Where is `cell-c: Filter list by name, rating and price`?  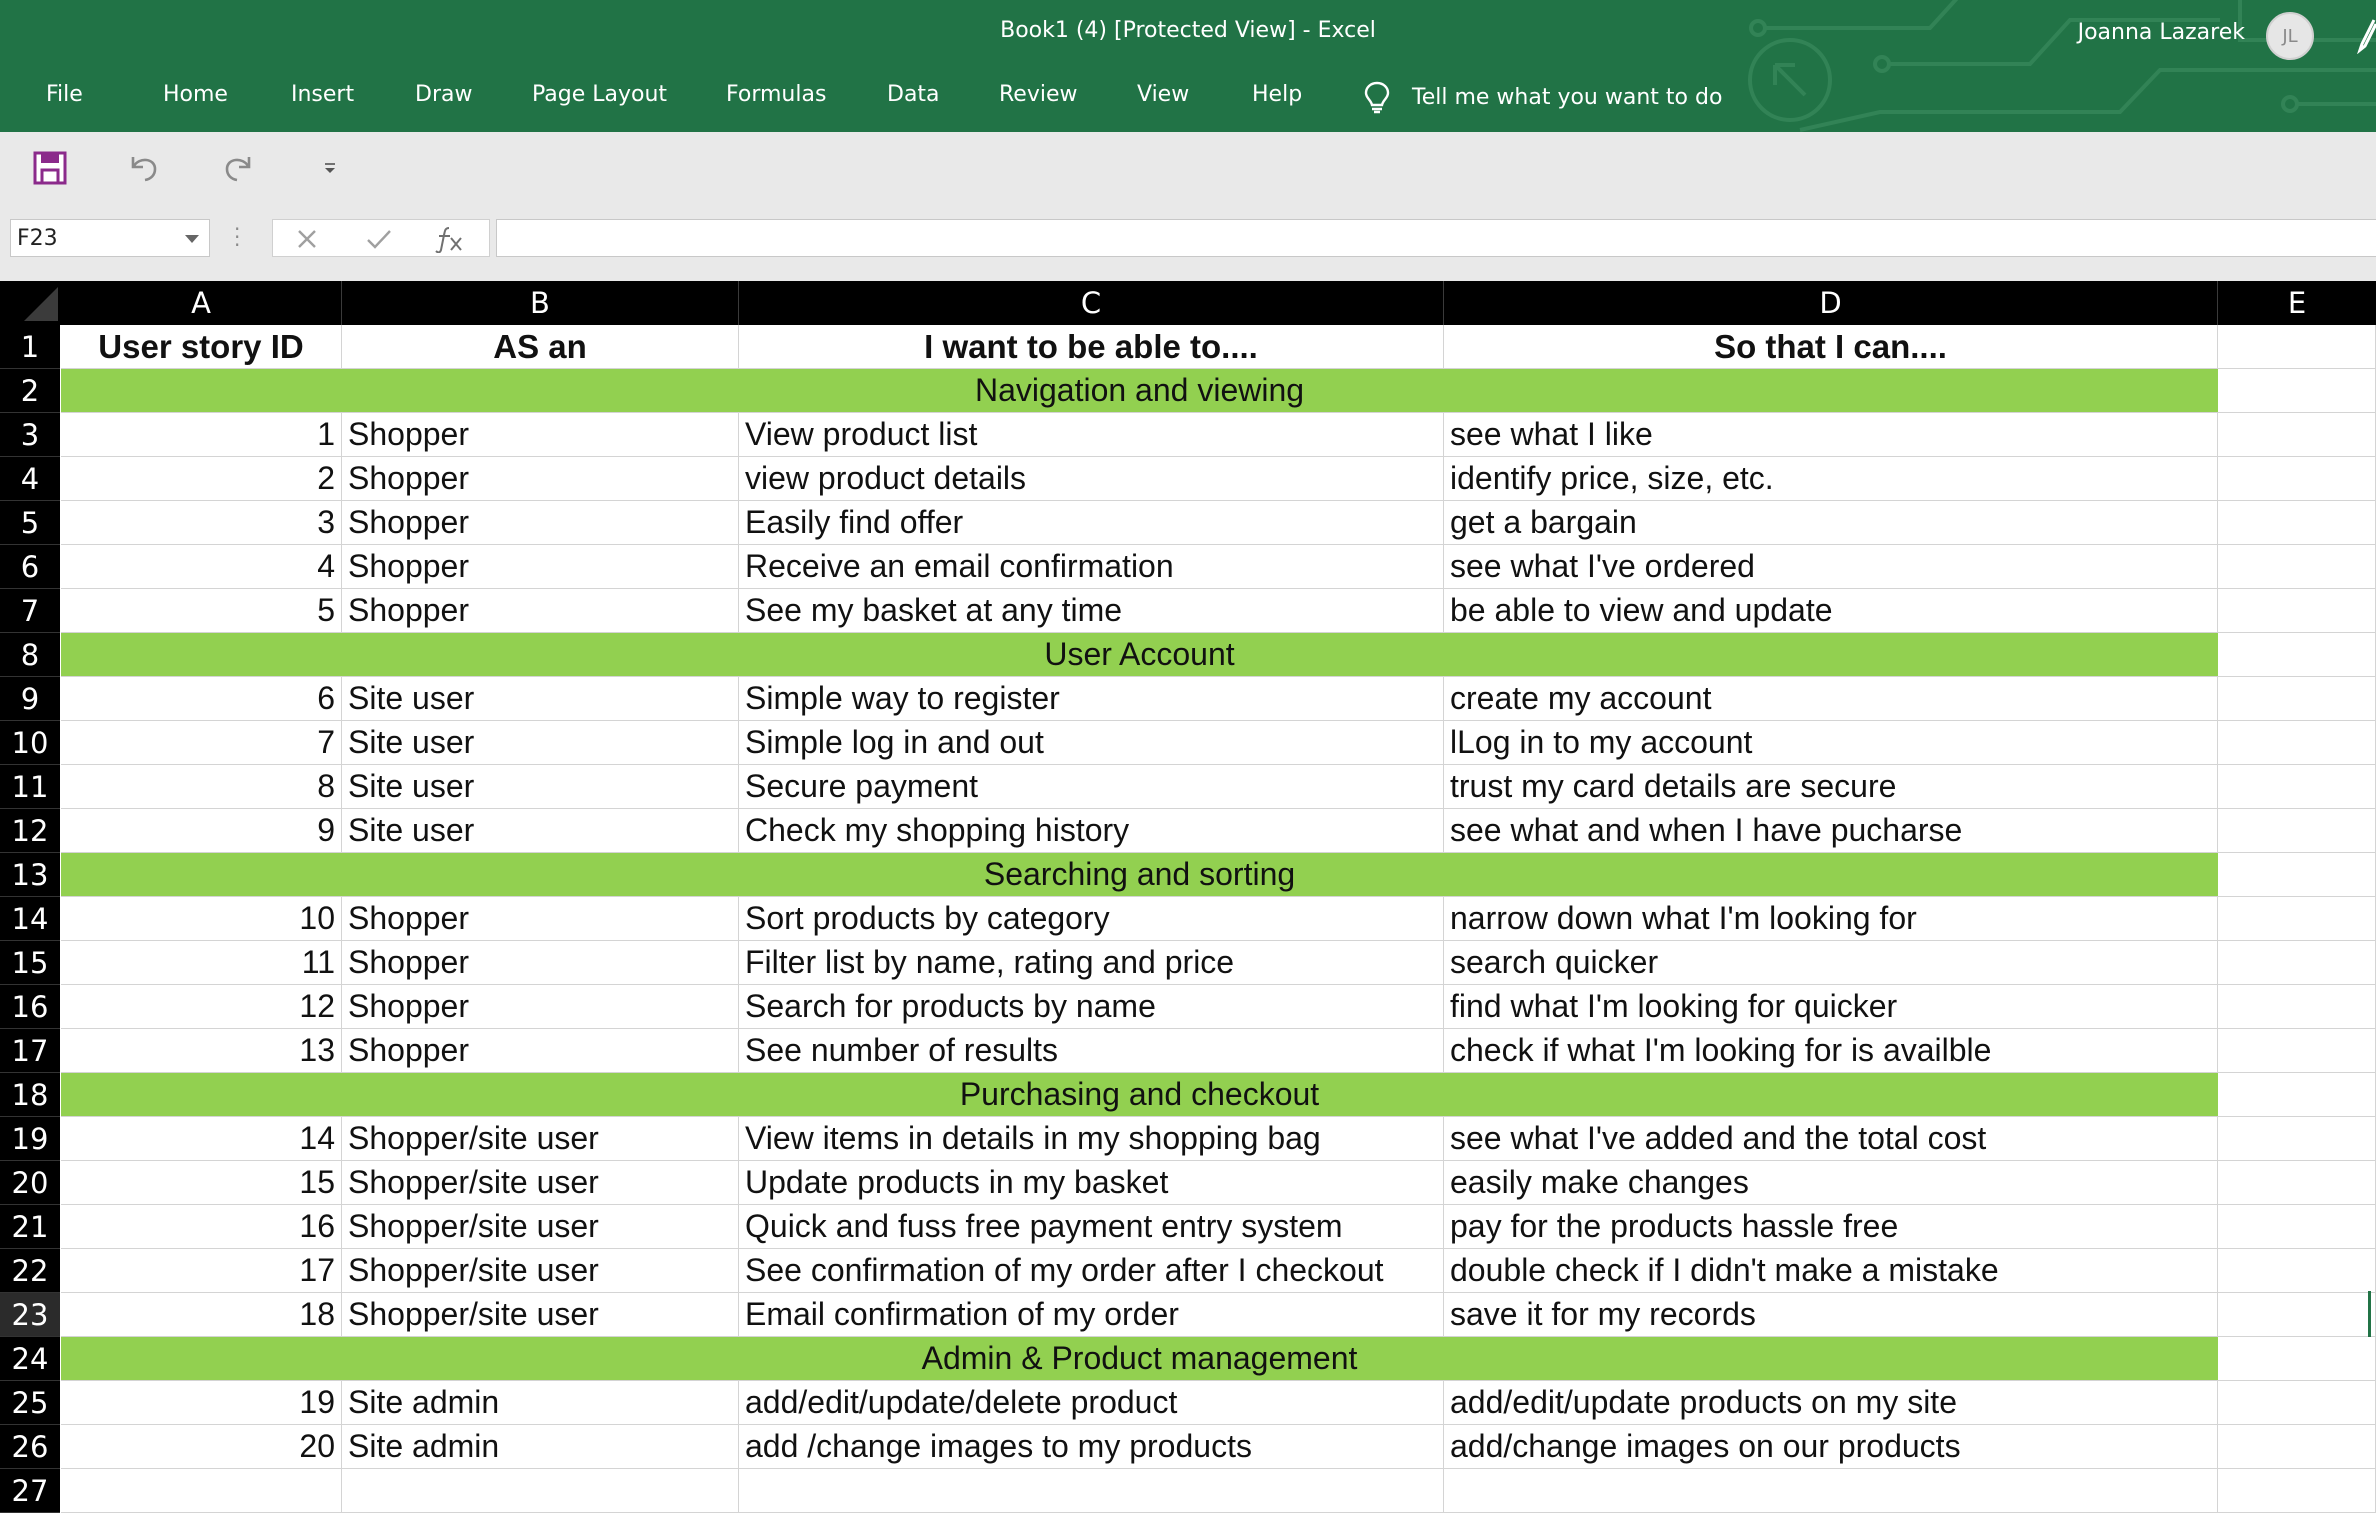 cell-c: Filter list by name, rating and price is located at coordinates (1091, 963).